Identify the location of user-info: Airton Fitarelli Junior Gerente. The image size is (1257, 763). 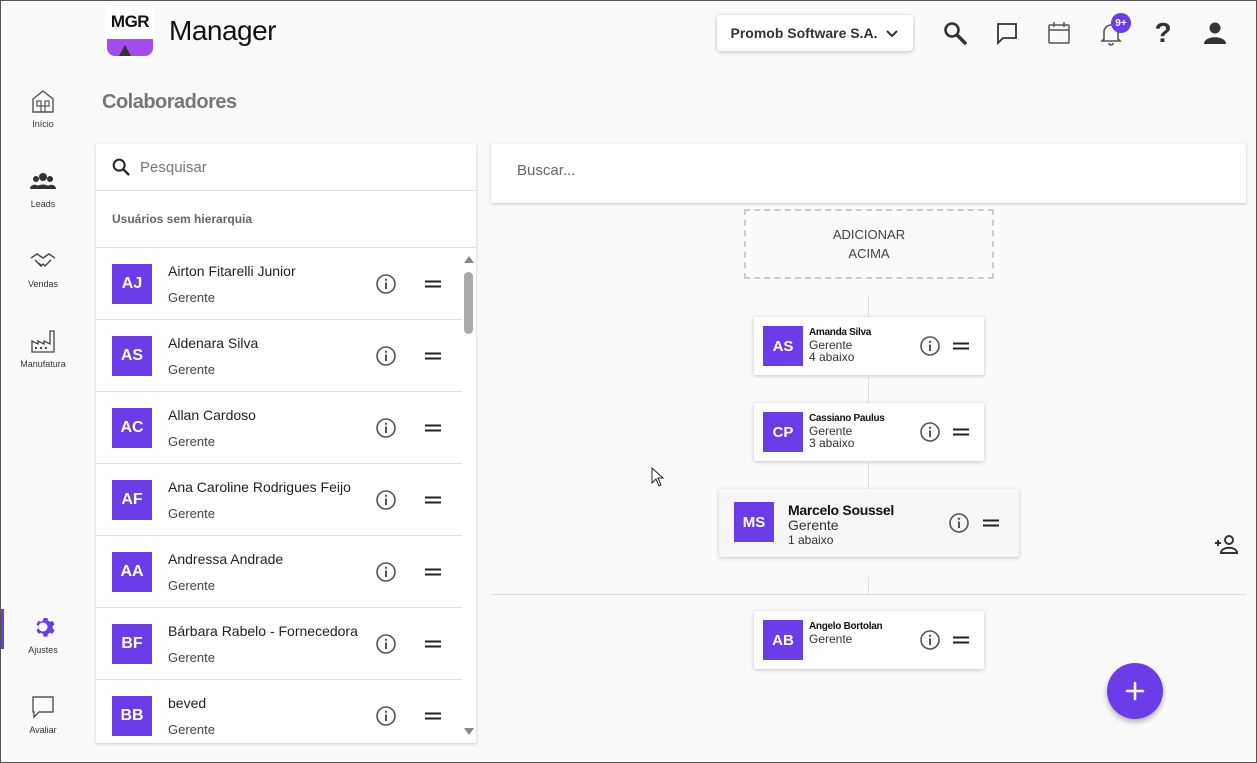
(268, 284).